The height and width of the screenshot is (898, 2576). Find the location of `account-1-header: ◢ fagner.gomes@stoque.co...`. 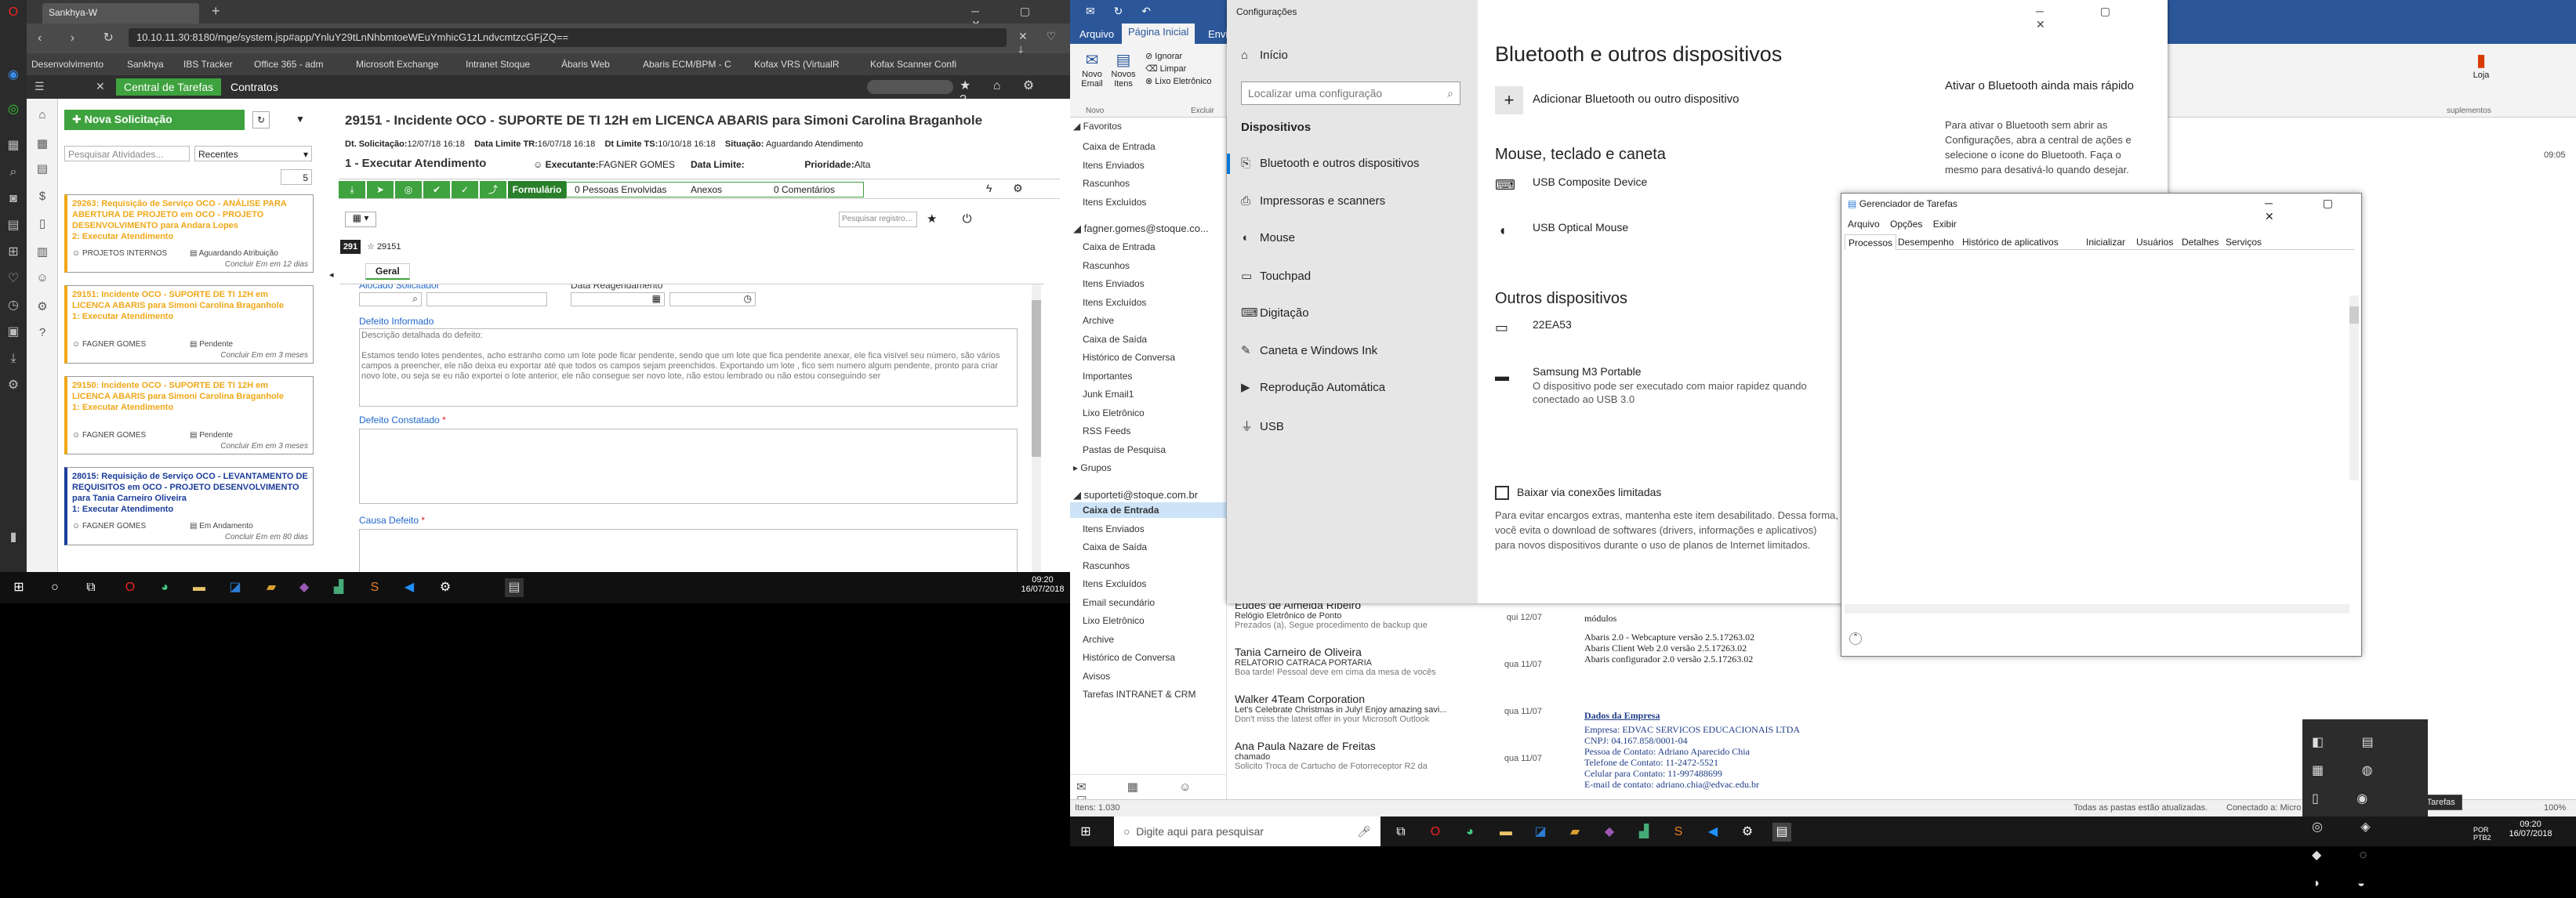

account-1-header: ◢ fagner.gomes@stoque.co... is located at coordinates (1141, 229).